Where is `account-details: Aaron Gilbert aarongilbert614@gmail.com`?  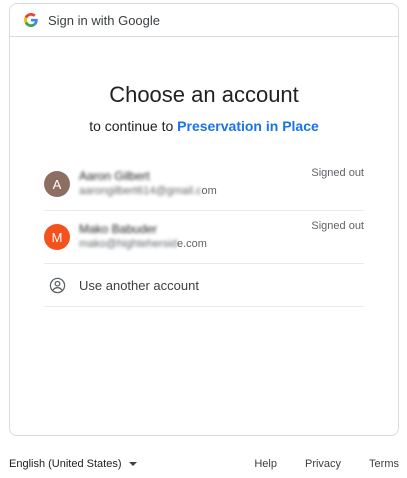
account-details: Aaron Gilbert aarongilbert614@gmail.com is located at coordinates (148, 184).